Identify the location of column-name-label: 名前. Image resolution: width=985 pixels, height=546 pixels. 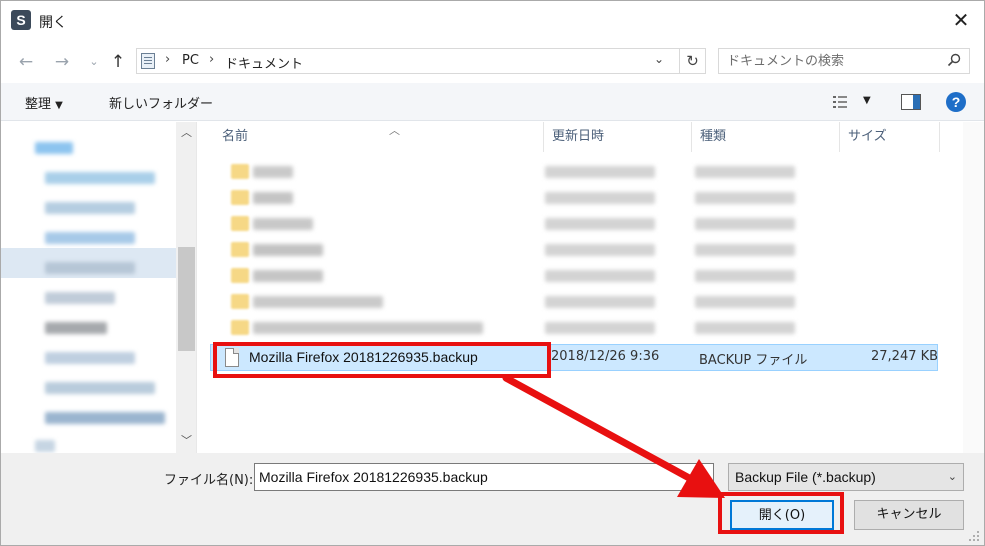
(235, 136).